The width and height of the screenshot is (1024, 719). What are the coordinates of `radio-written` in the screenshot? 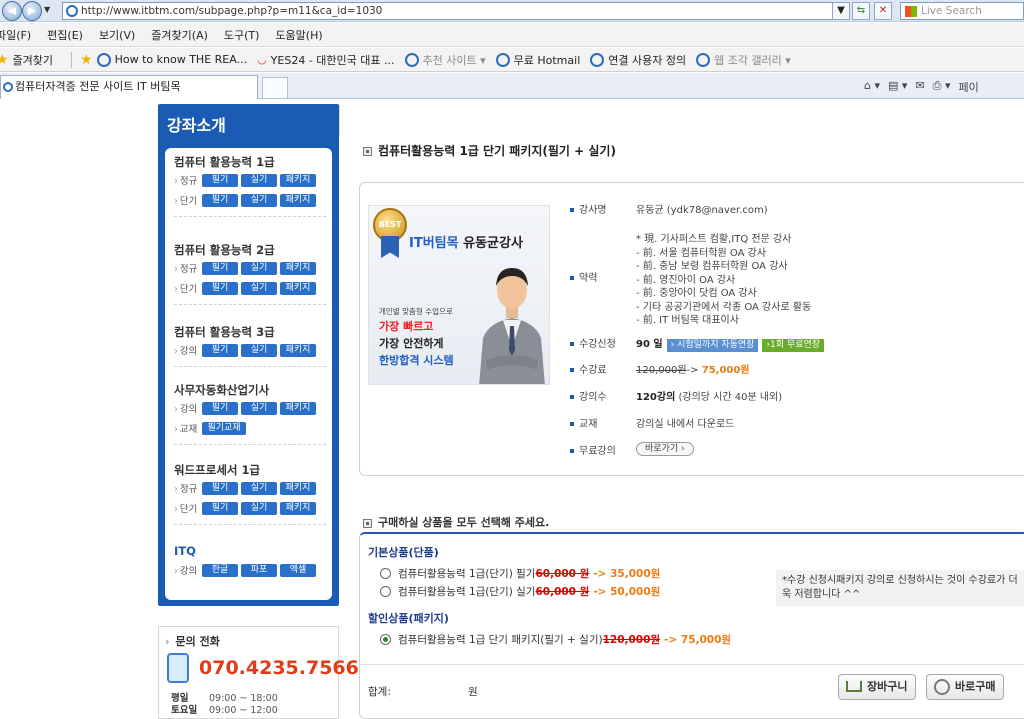 It's located at (385, 573).